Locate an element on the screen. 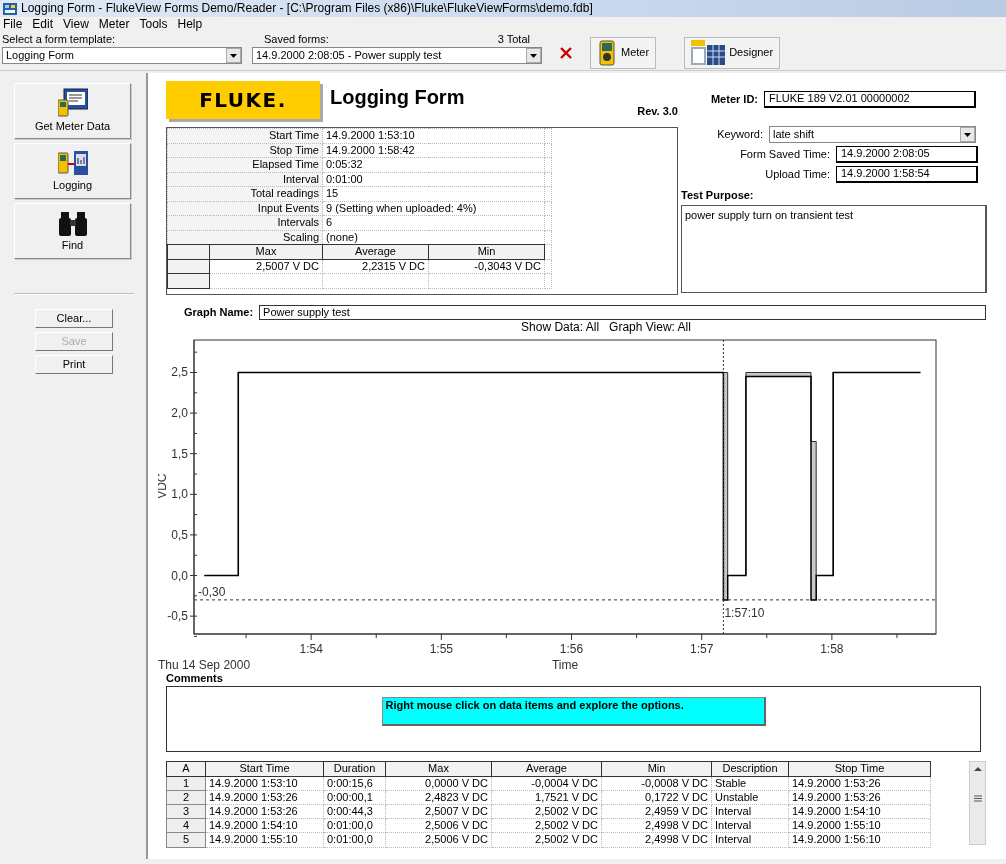 This screenshot has height=864, width=1006. axis-title: Time is located at coordinates (565, 665).